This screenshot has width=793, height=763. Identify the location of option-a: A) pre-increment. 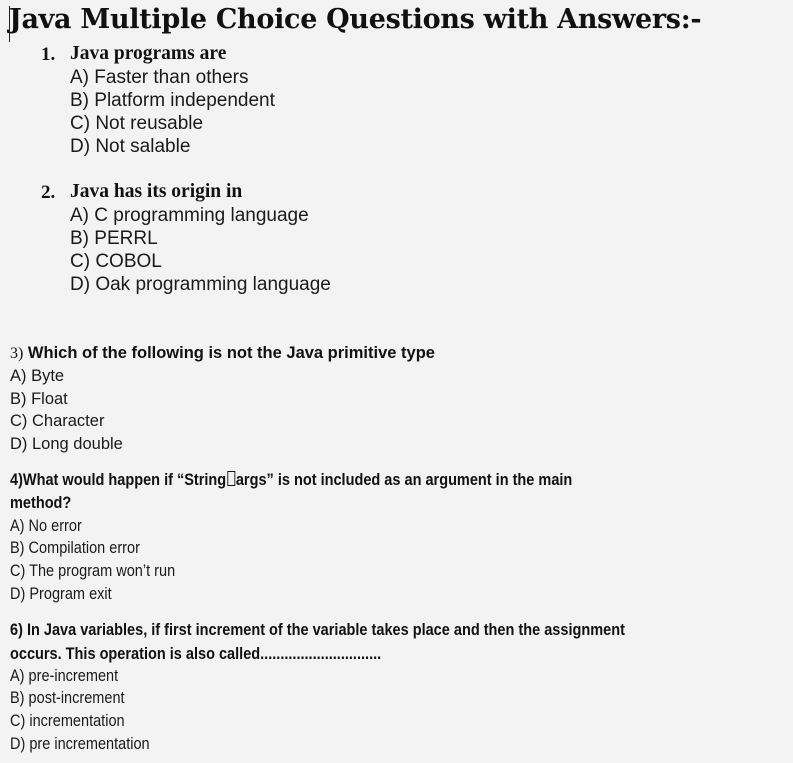
(64, 676).